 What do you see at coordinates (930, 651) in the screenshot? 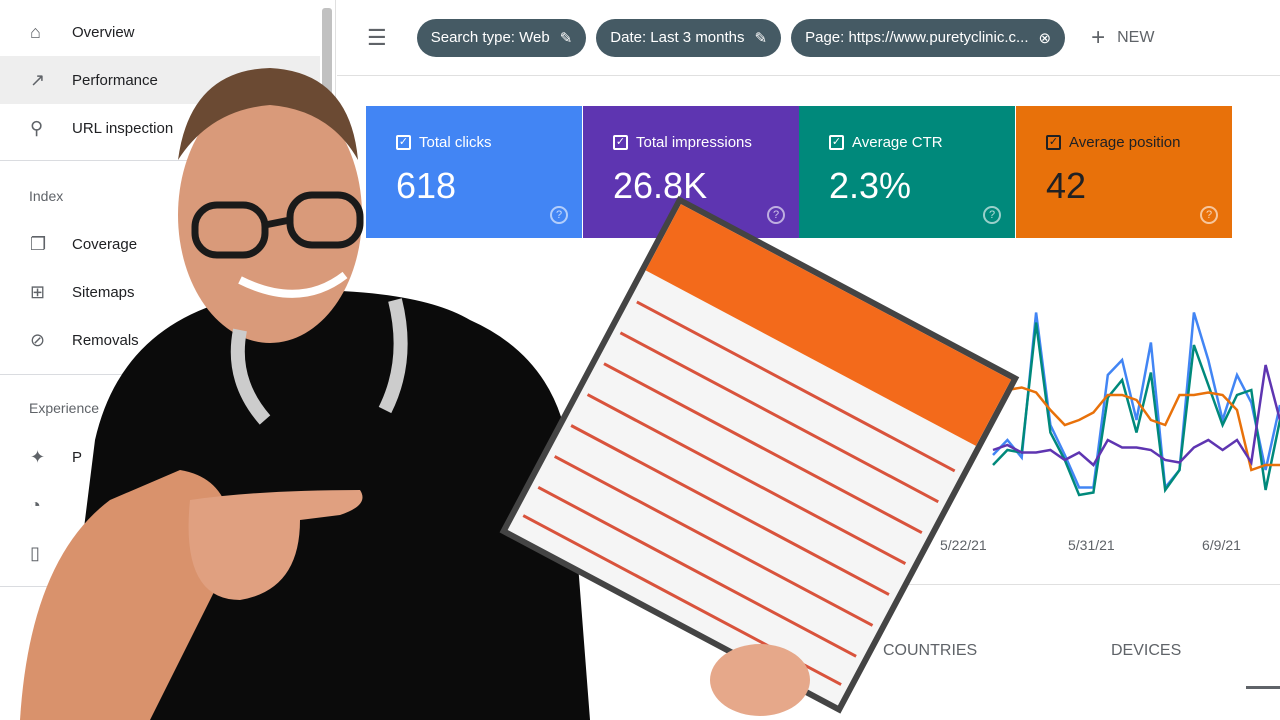
I see `tab-countries: COUNTRIES` at bounding box center [930, 651].